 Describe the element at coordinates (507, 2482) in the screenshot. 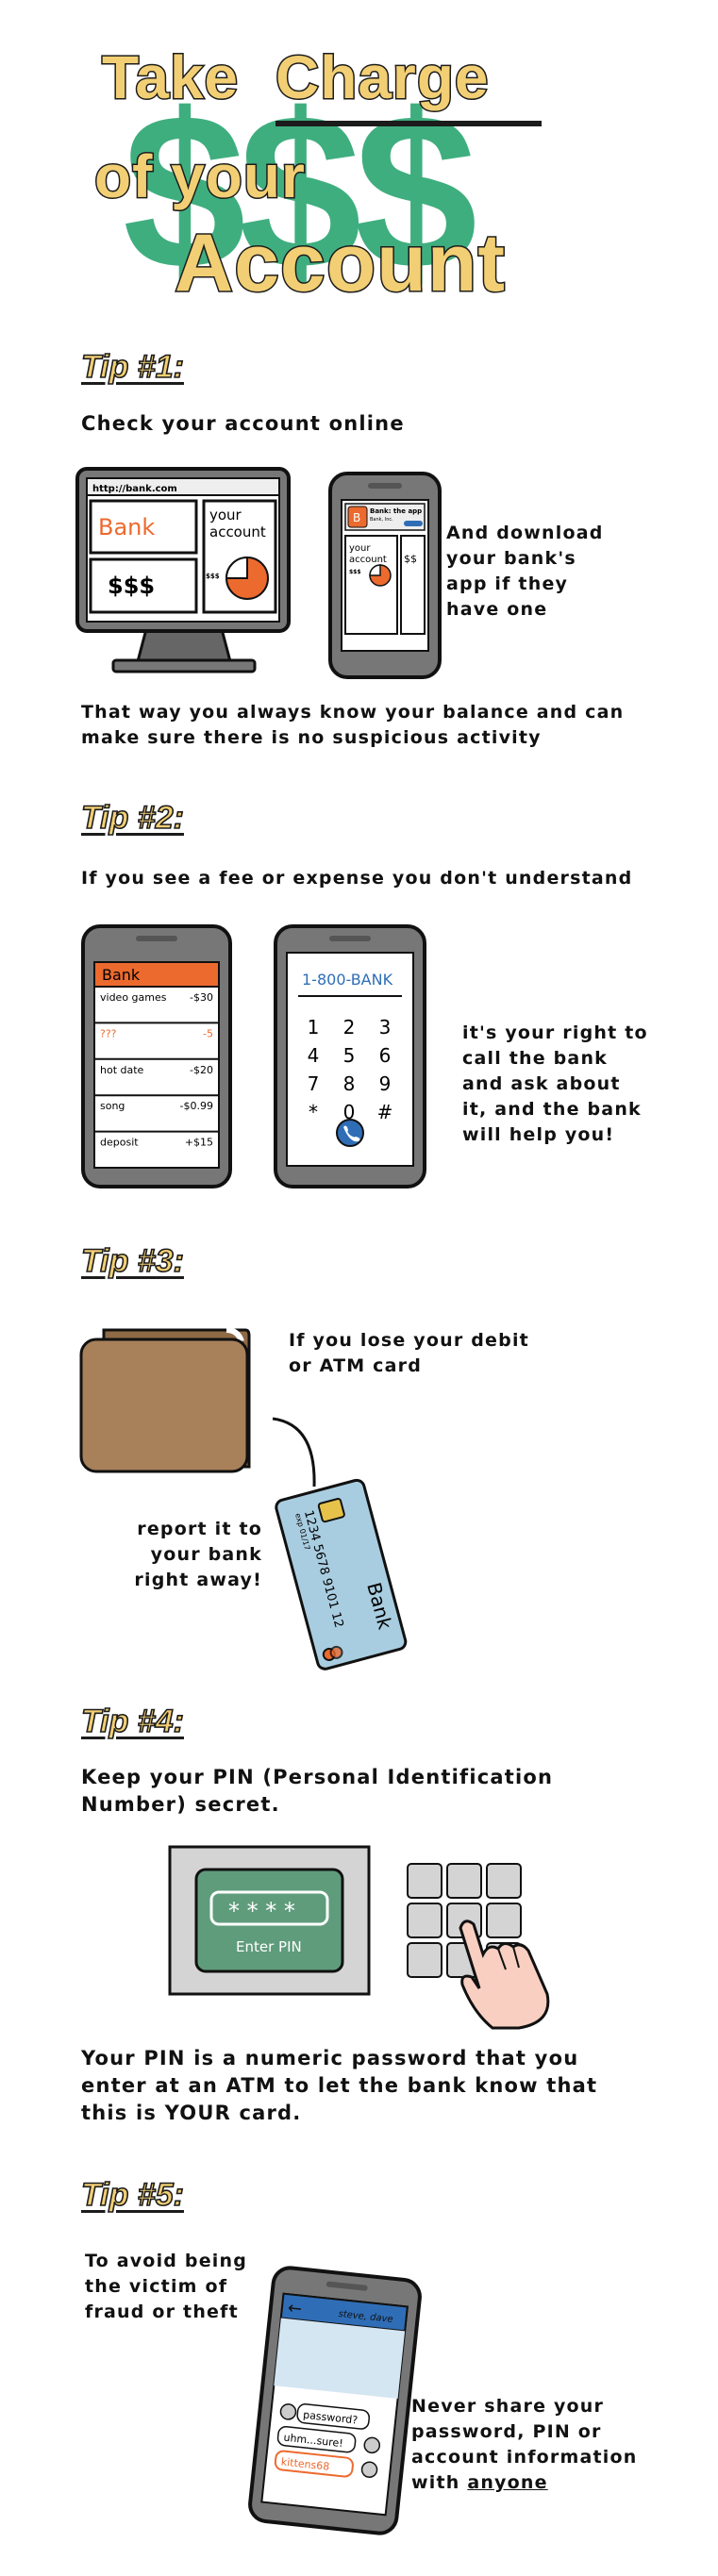

I see `emphasis-anyone: anyone` at that location.